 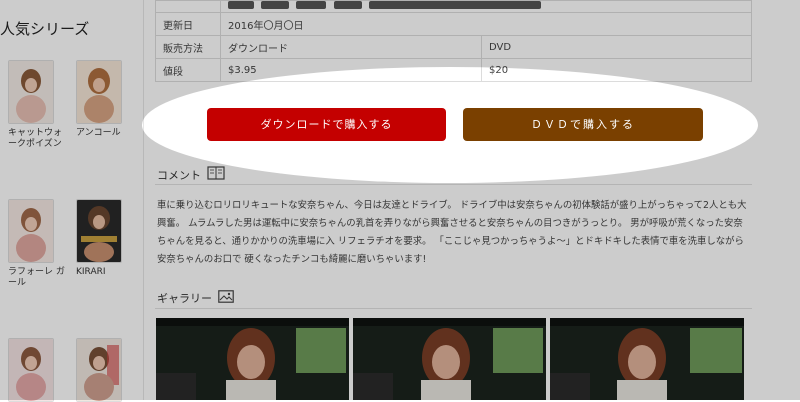 What do you see at coordinates (179, 175) in the screenshot?
I see `comment-heading-text: コメント` at bounding box center [179, 175].